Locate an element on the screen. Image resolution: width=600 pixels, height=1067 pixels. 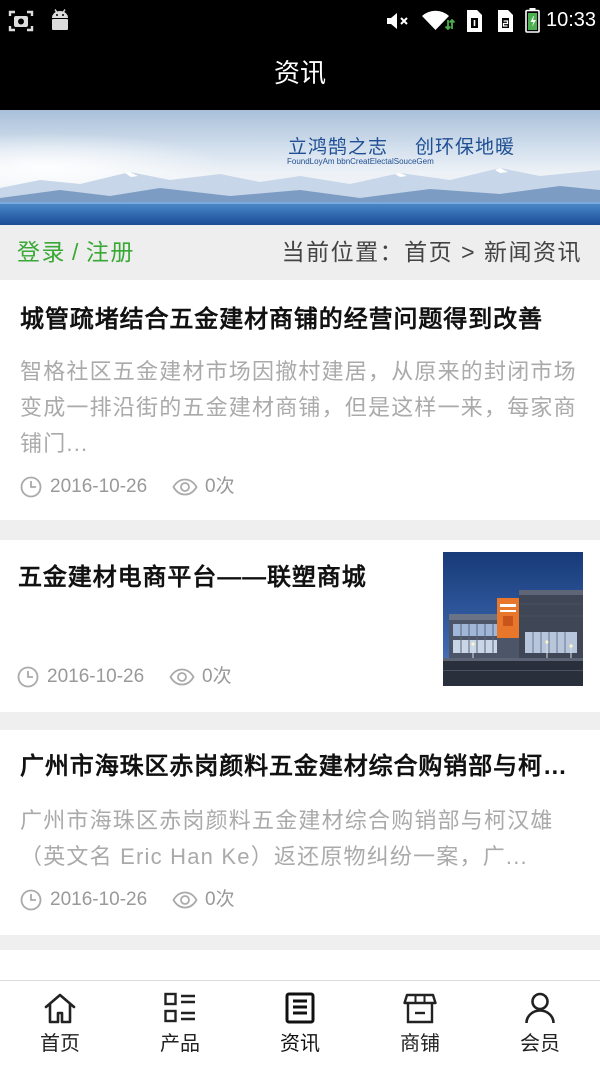
tab-shops: 商铺 is located at coordinates (420, 1024).